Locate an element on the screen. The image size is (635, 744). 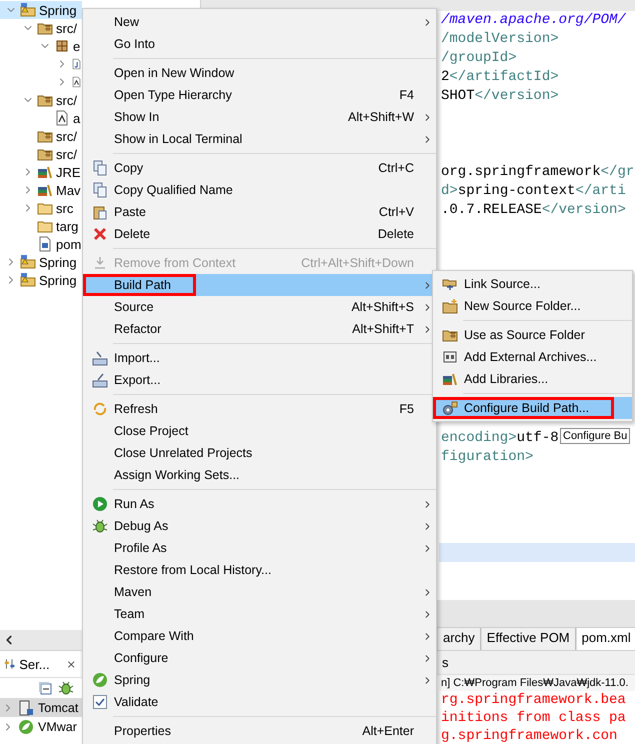
menu-item: Show in Local Terminal is located at coordinates (259, 139).